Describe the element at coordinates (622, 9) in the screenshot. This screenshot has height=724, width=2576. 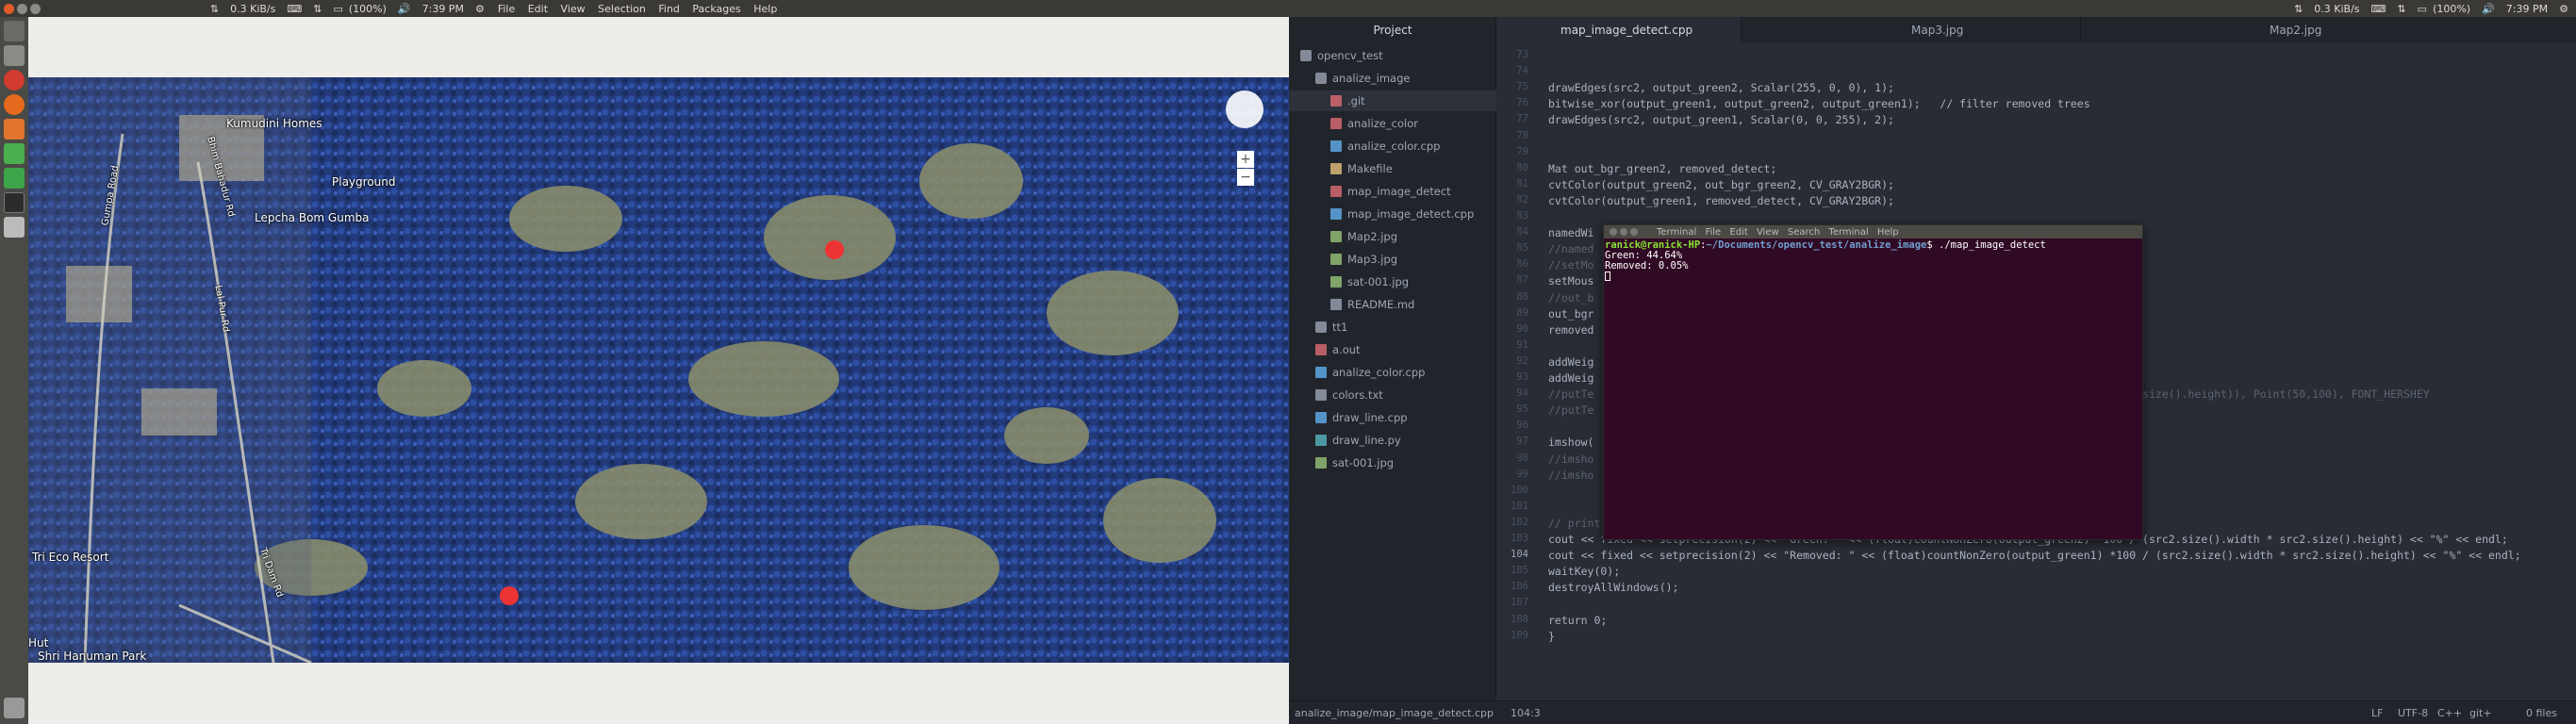
I see `menu-selection: Selection` at that location.